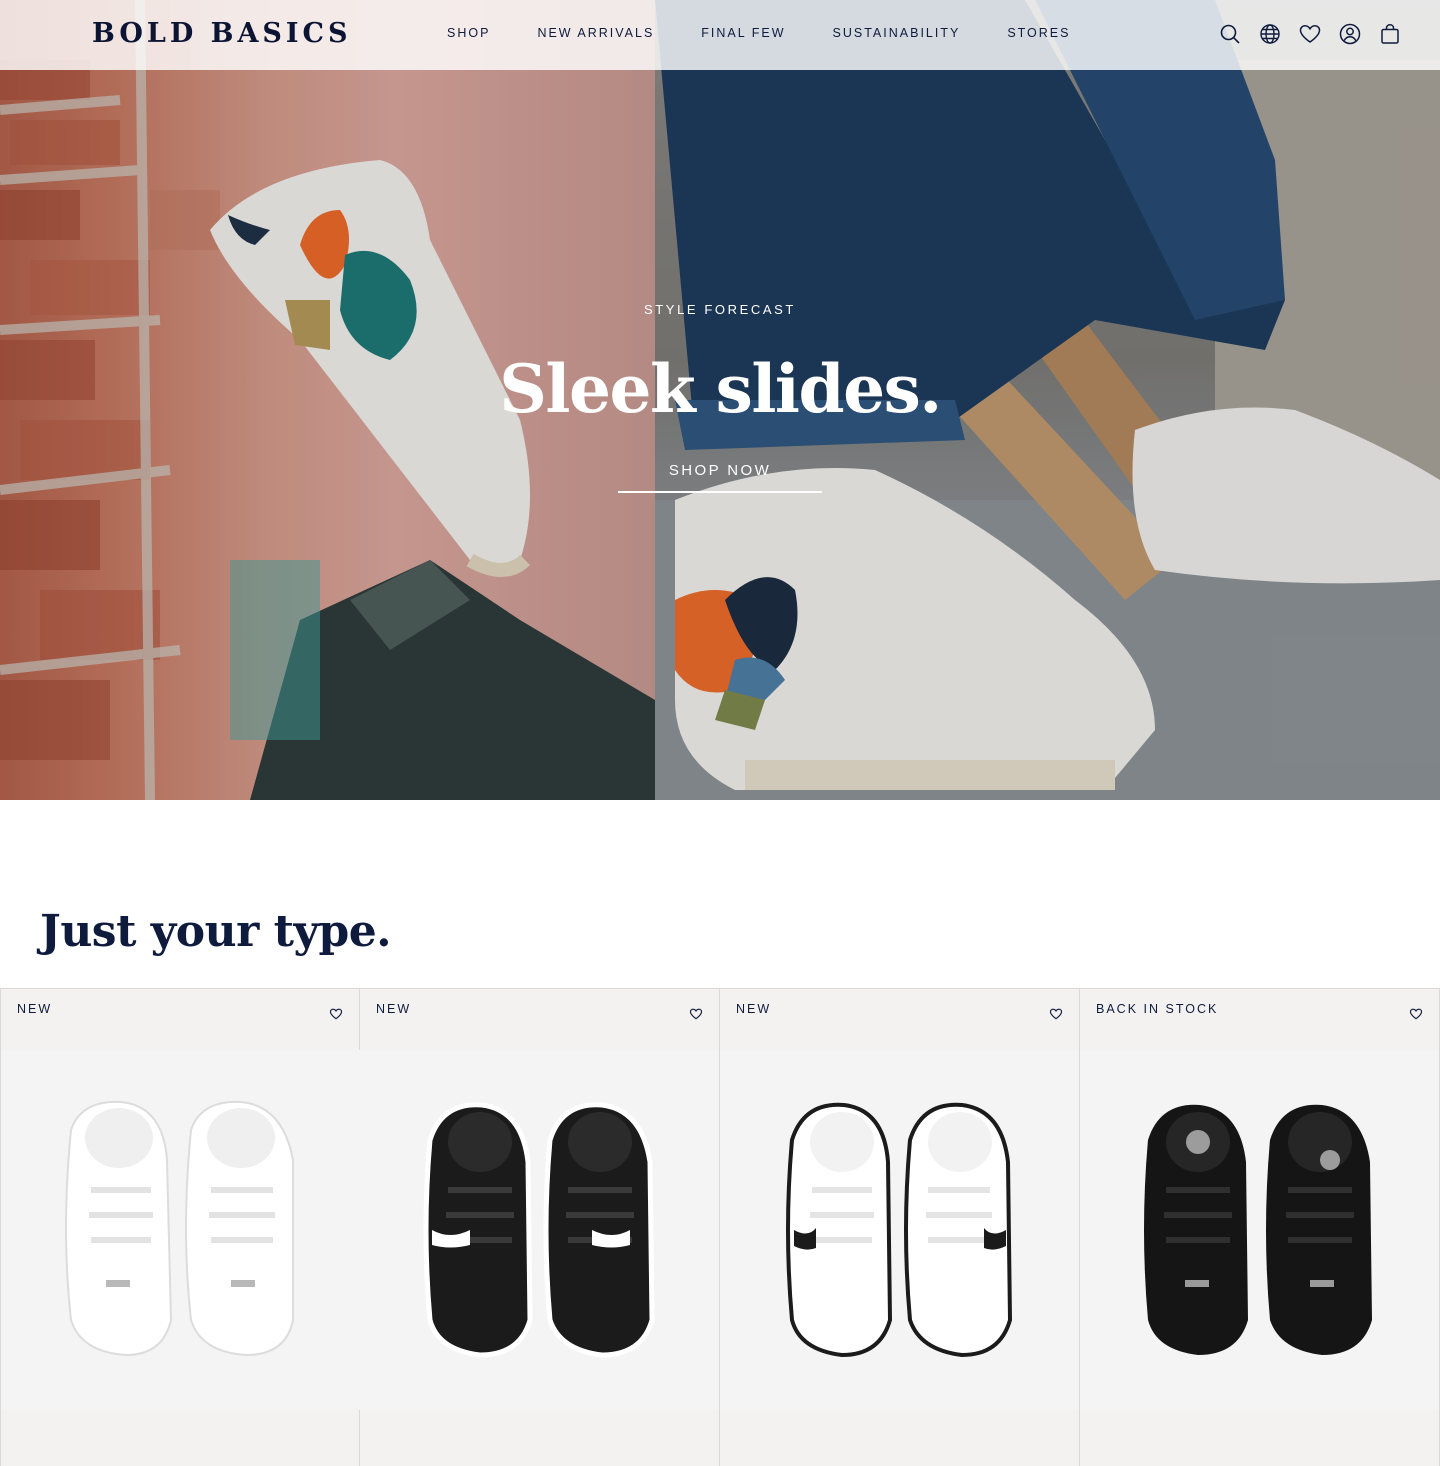 The height and width of the screenshot is (1466, 1440). I want to click on section-title: Just your type., so click(216, 931).